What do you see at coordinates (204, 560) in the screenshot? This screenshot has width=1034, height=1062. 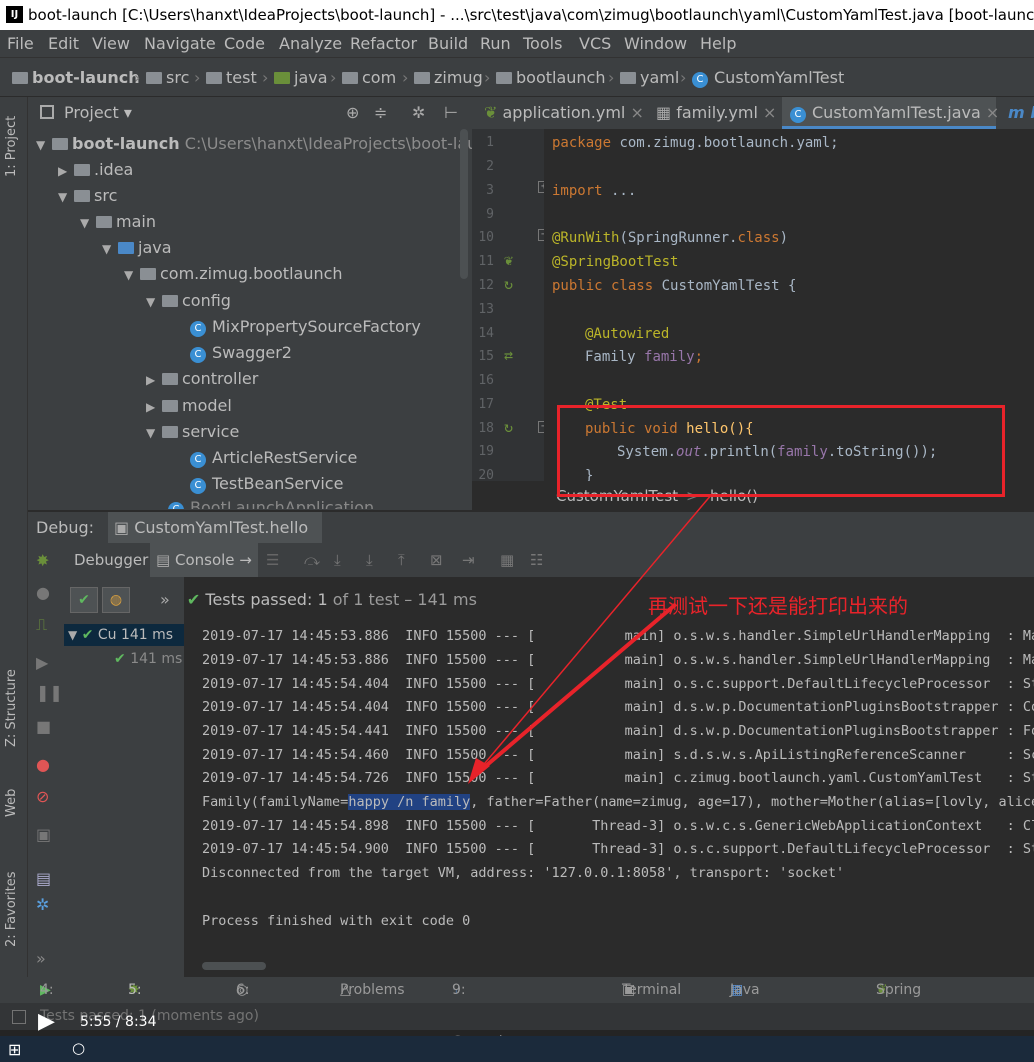 I see `tab-console: ▤ Console →` at bounding box center [204, 560].